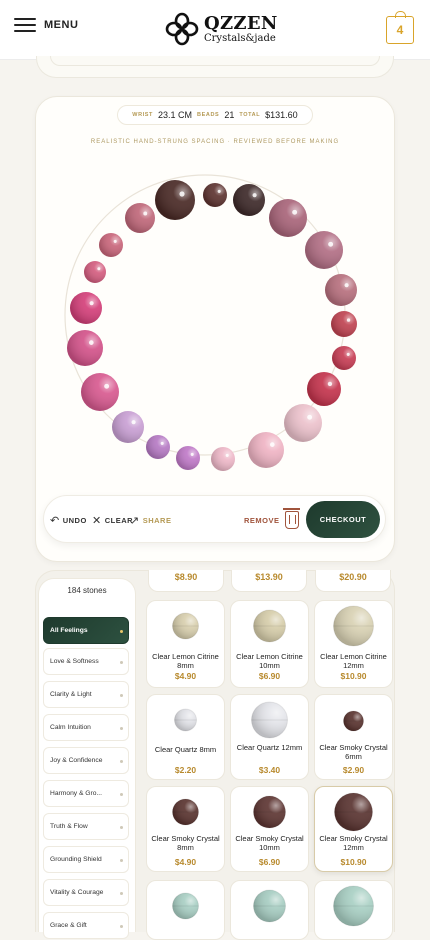  Describe the element at coordinates (143, 115) in the screenshot. I see `wrist-label: WRIST` at that location.